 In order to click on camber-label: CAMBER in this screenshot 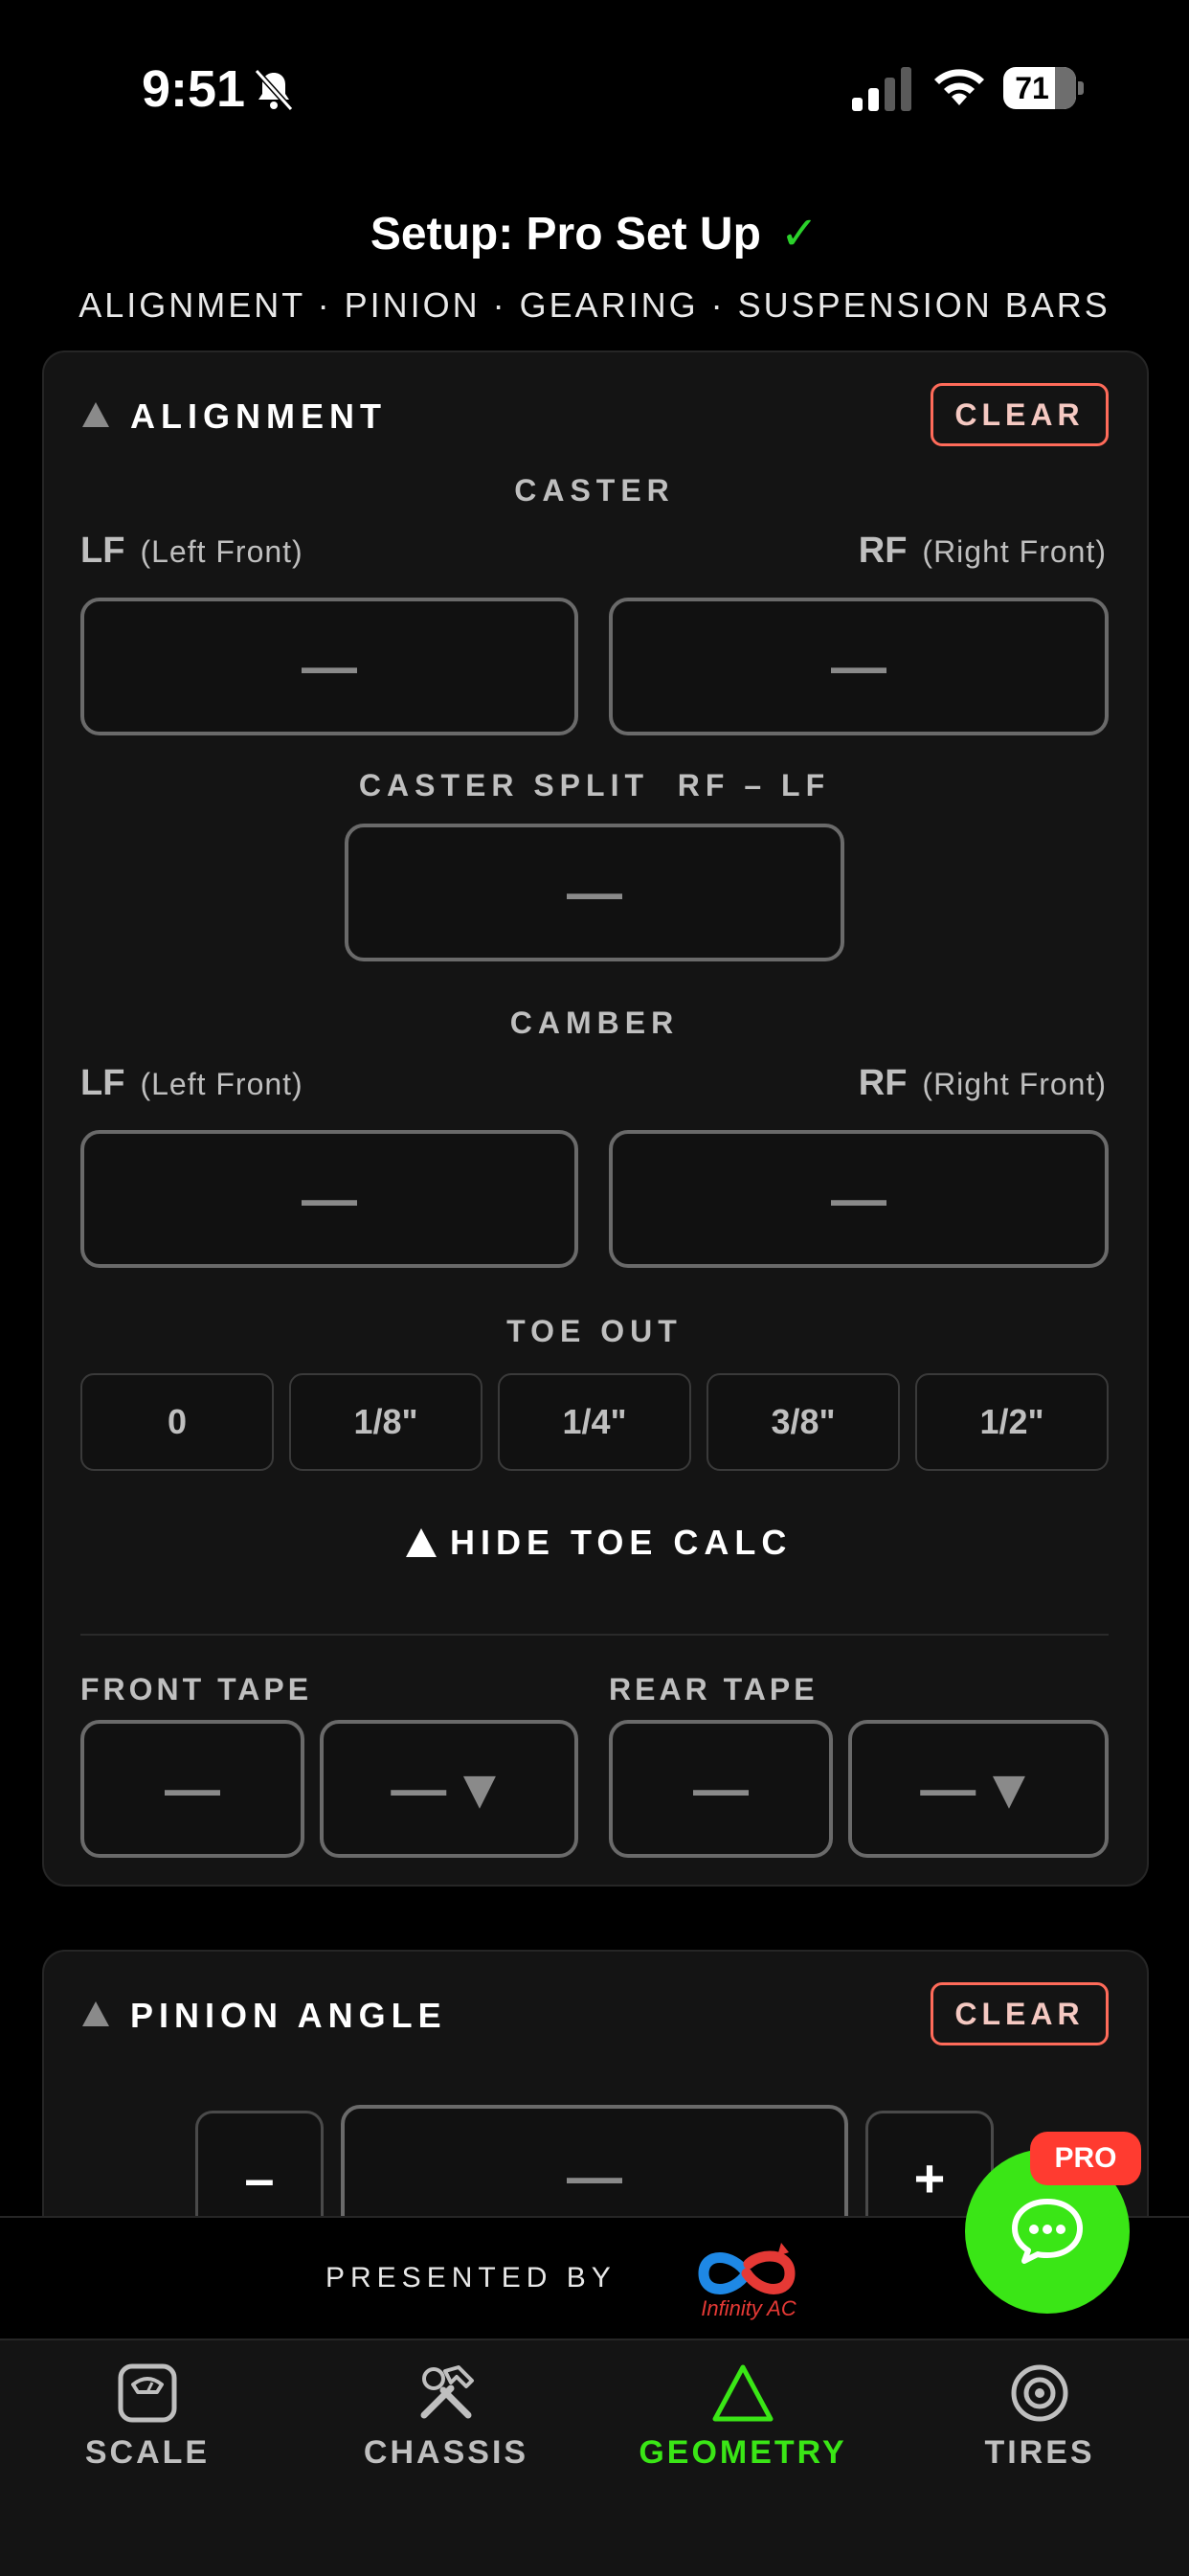, I will do `click(594, 1023)`.